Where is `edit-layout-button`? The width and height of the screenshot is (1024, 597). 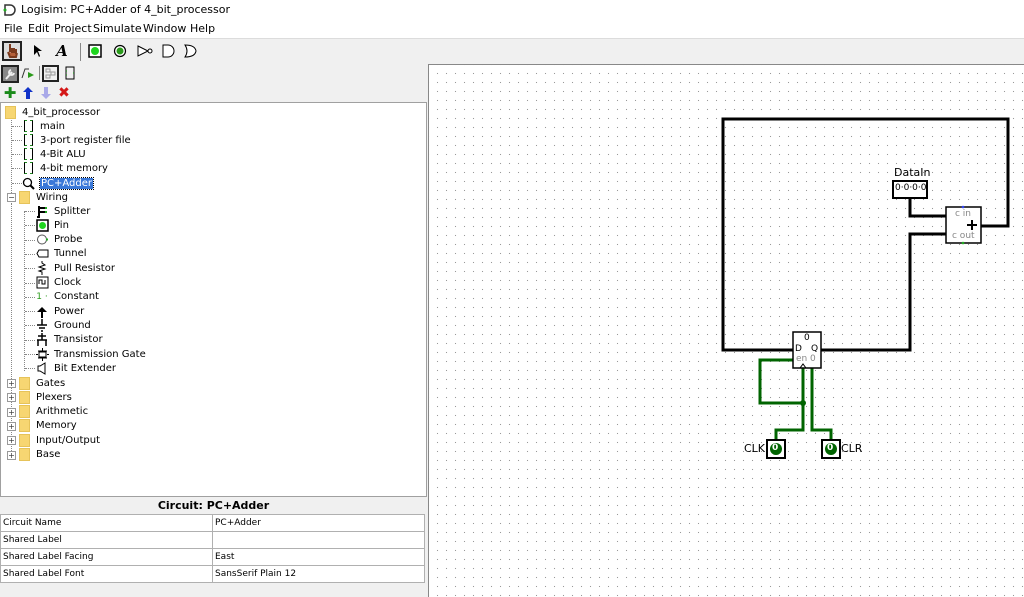 edit-layout-button is located at coordinates (10, 74).